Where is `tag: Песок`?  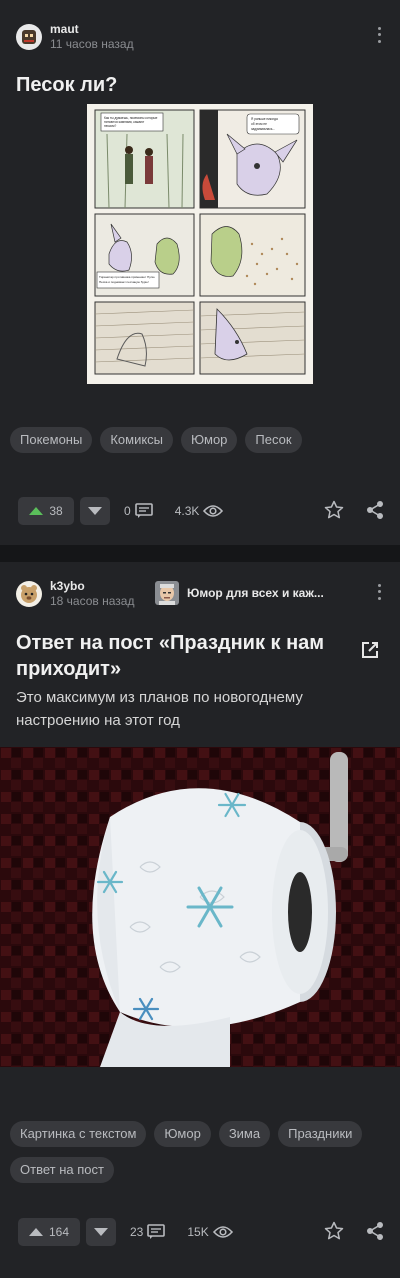 tag: Песок is located at coordinates (273, 440).